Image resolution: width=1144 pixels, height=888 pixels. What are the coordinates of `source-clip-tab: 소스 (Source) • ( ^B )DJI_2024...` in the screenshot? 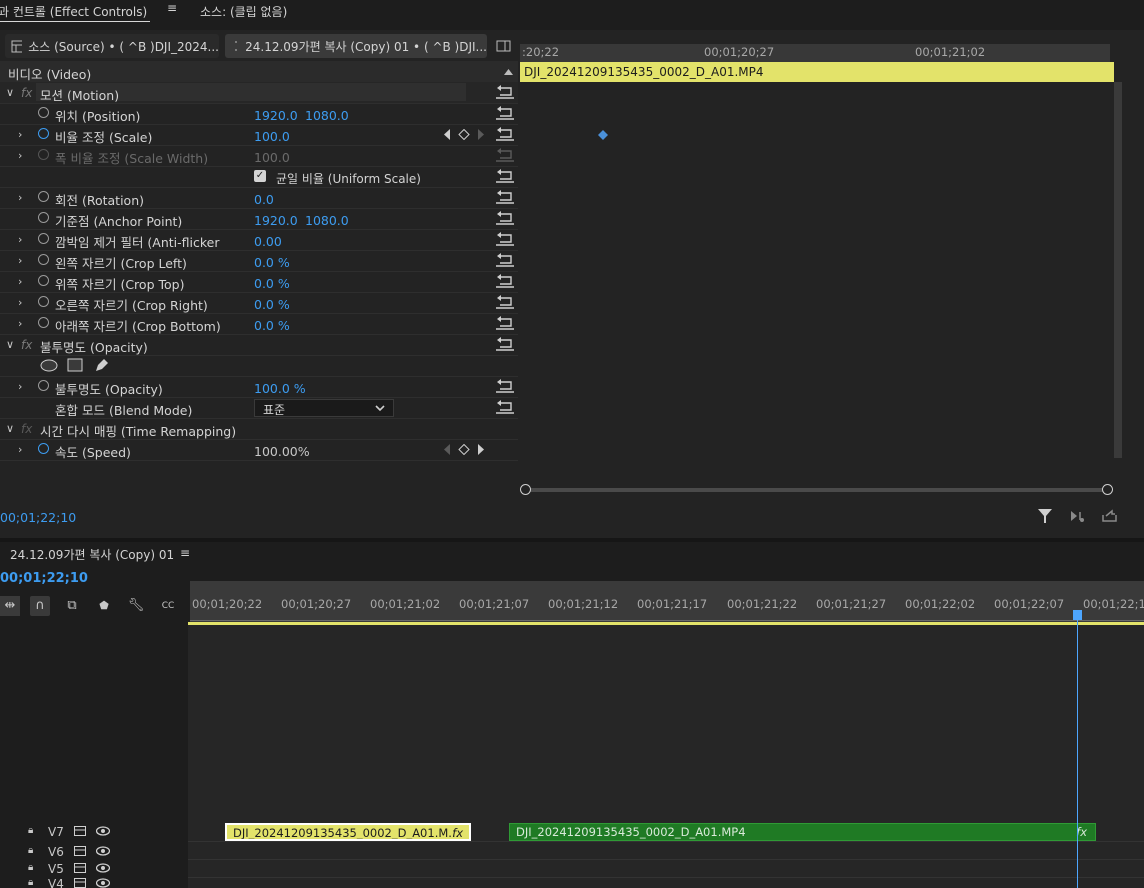 It's located at (112, 46).